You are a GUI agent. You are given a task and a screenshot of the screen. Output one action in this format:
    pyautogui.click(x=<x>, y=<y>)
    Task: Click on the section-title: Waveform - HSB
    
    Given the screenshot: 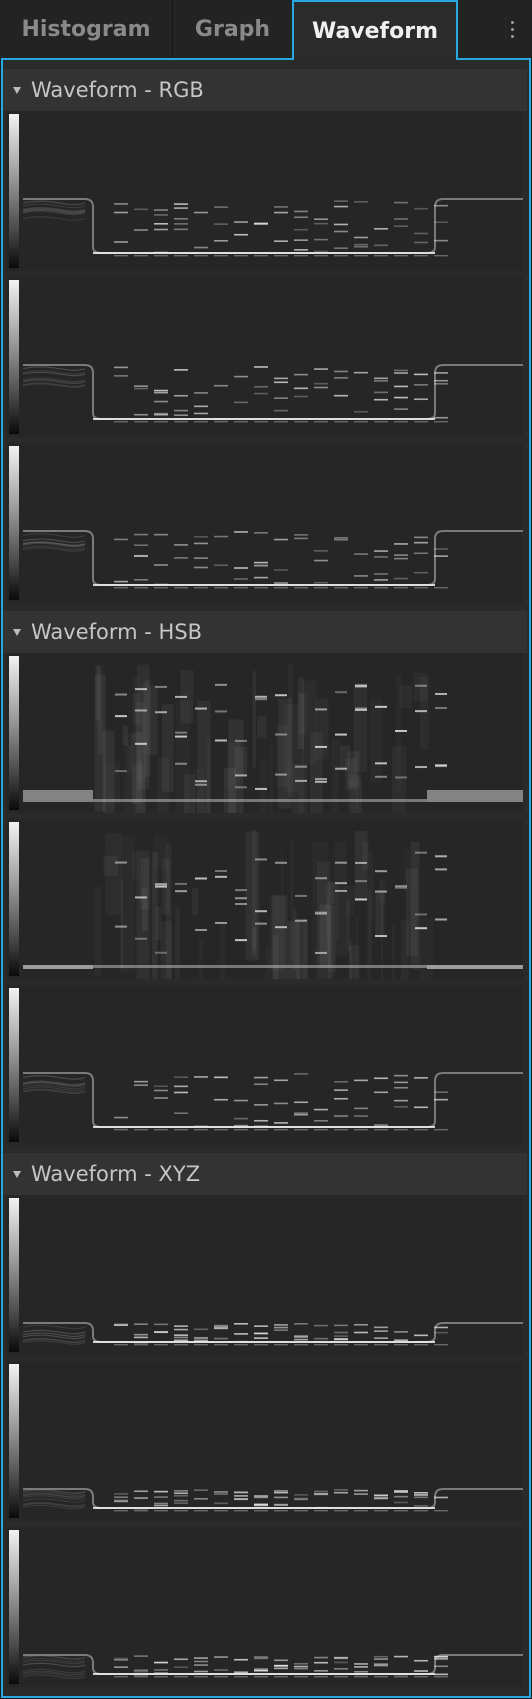 What is the action you would take?
    pyautogui.click(x=117, y=632)
    